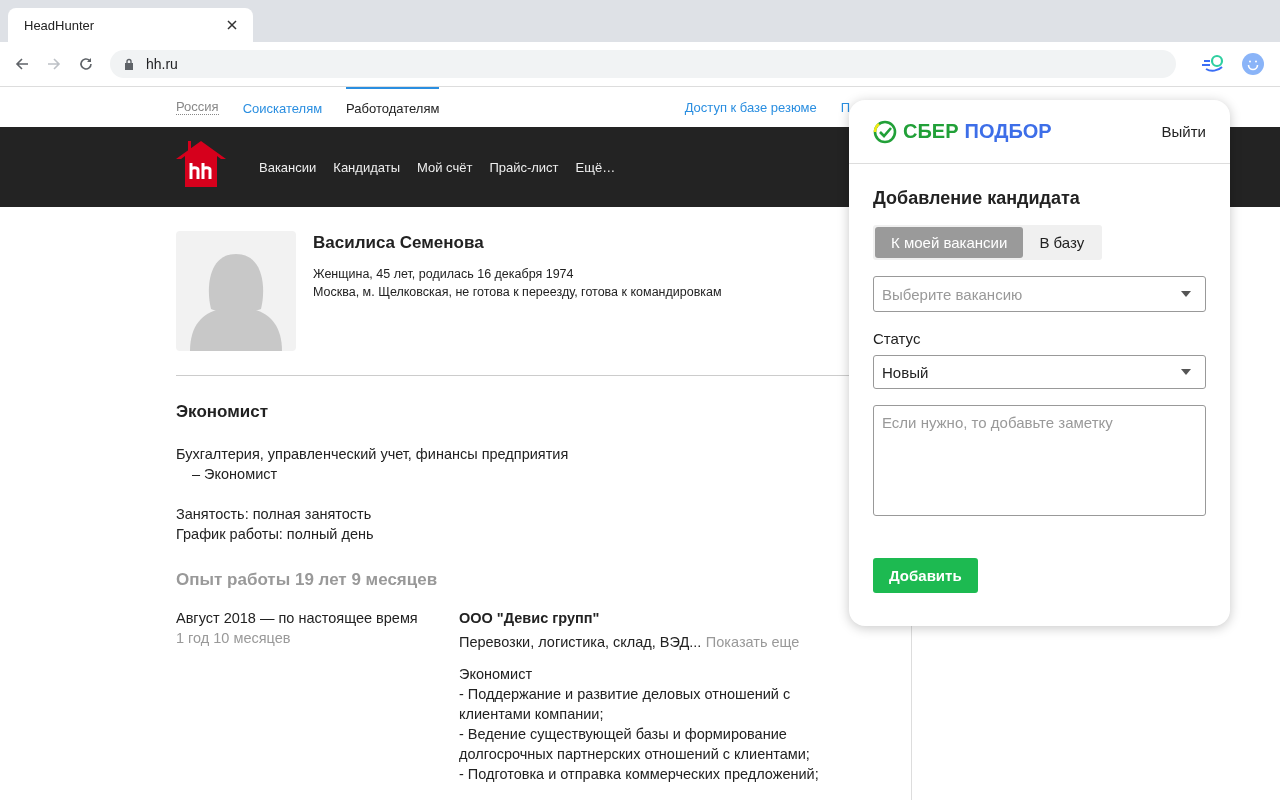 The image size is (1280, 800). I want to click on top-link: Доступ к базе резюме, so click(750, 107).